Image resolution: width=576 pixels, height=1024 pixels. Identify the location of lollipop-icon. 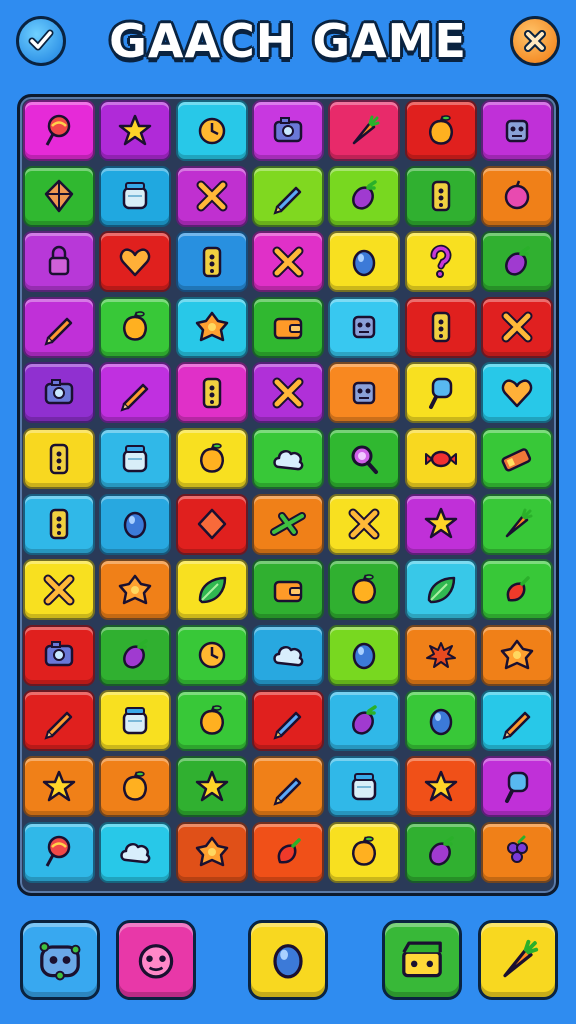
(58, 851).